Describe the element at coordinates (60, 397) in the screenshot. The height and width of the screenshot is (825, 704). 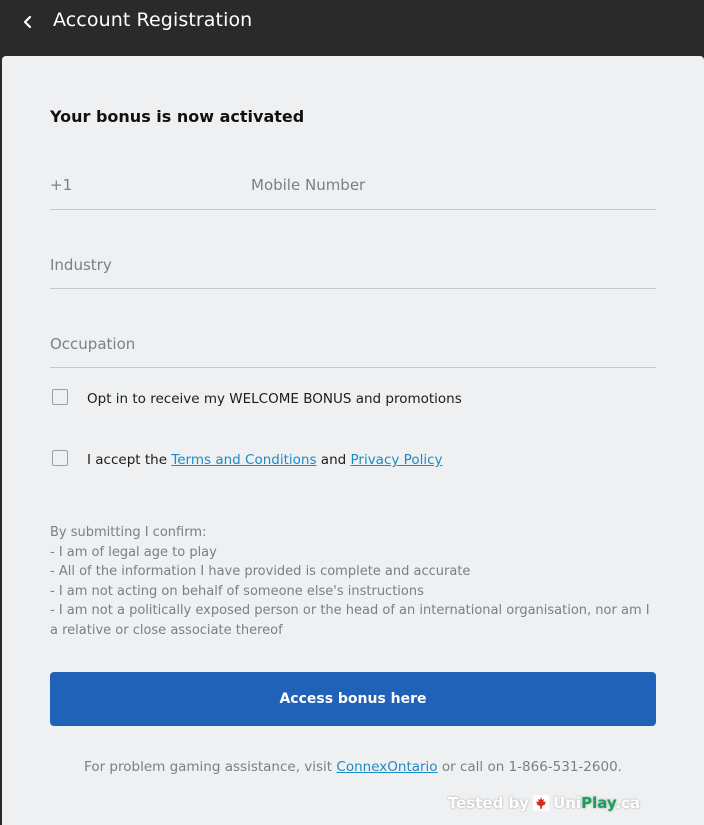
I see `optin-checkbox` at that location.